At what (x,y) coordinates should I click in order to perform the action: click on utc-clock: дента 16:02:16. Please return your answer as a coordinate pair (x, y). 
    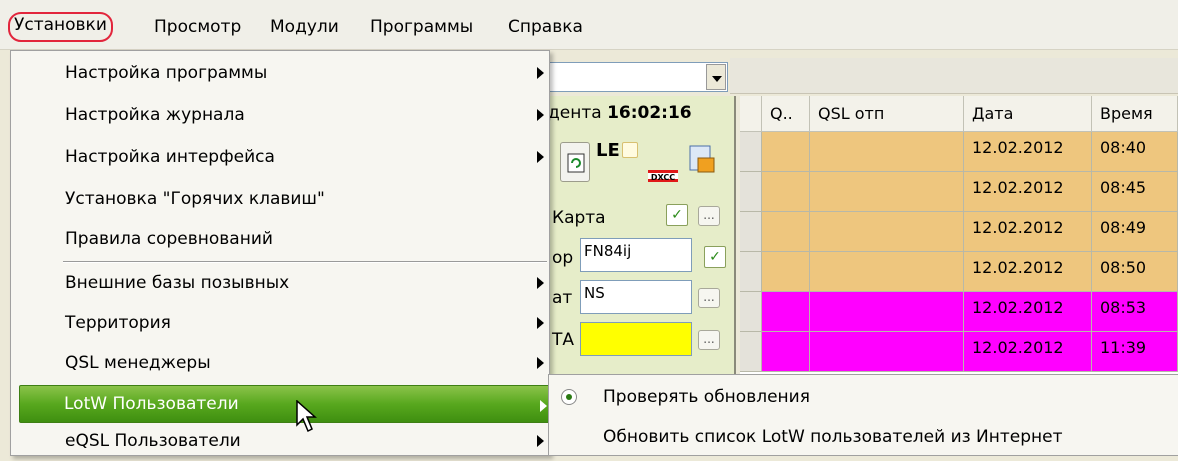
    Looking at the image, I should click on (620, 113).